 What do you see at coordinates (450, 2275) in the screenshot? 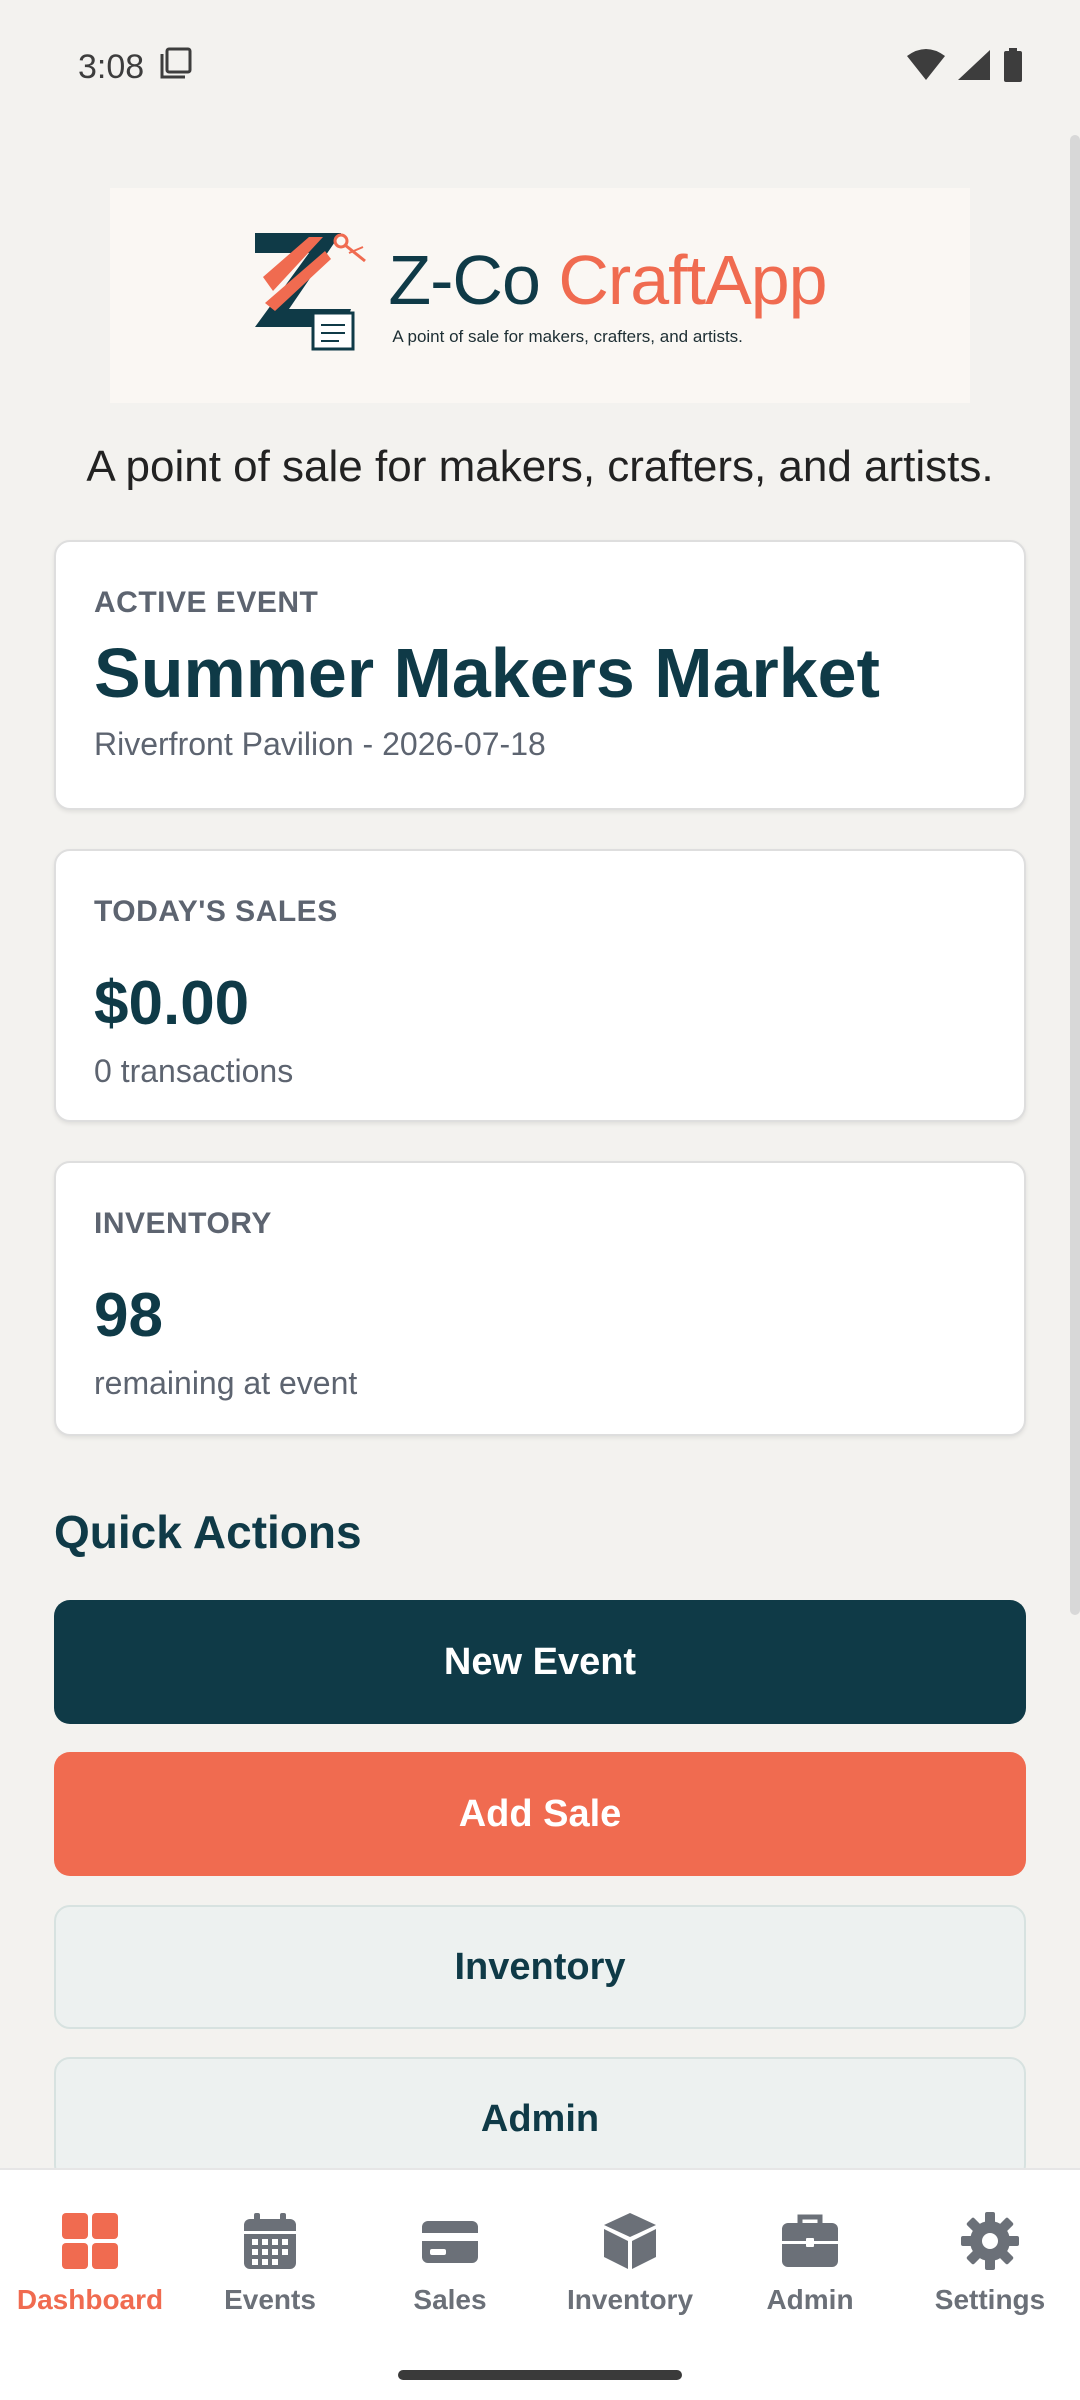
I see `nav-sales: Sales` at bounding box center [450, 2275].